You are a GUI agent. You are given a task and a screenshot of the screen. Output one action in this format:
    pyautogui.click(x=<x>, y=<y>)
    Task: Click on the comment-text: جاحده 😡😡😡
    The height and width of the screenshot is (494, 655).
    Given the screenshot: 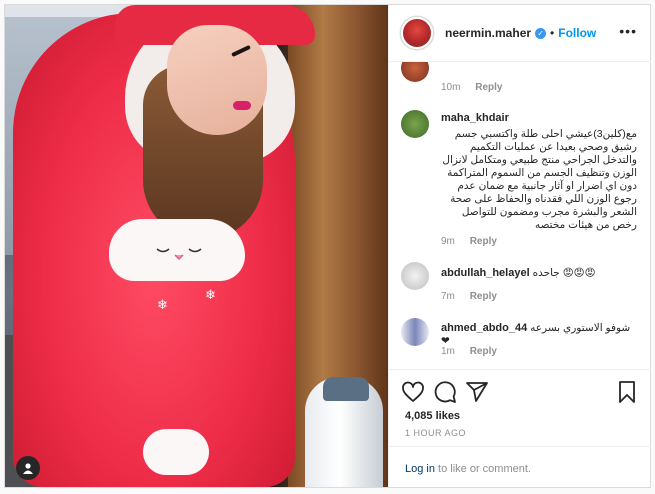 What is the action you would take?
    pyautogui.click(x=564, y=273)
    